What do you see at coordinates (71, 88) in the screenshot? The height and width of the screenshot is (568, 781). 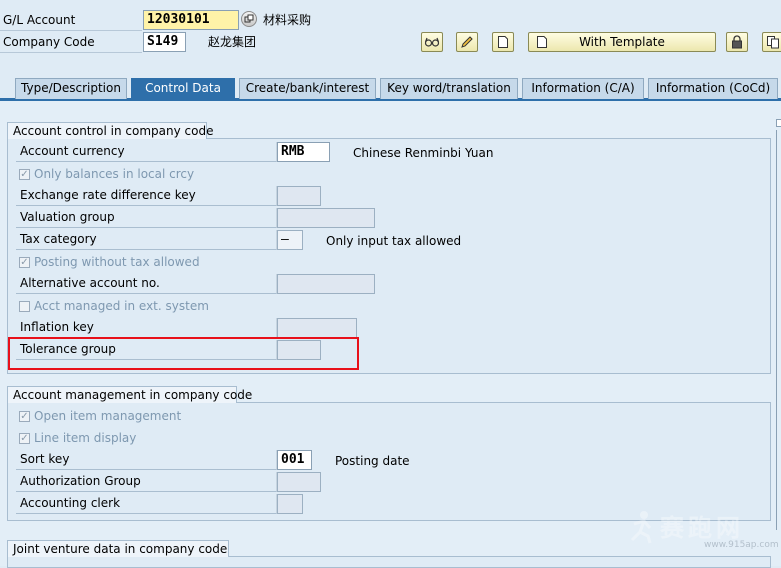 I see `tab-type-description: Type/Description` at bounding box center [71, 88].